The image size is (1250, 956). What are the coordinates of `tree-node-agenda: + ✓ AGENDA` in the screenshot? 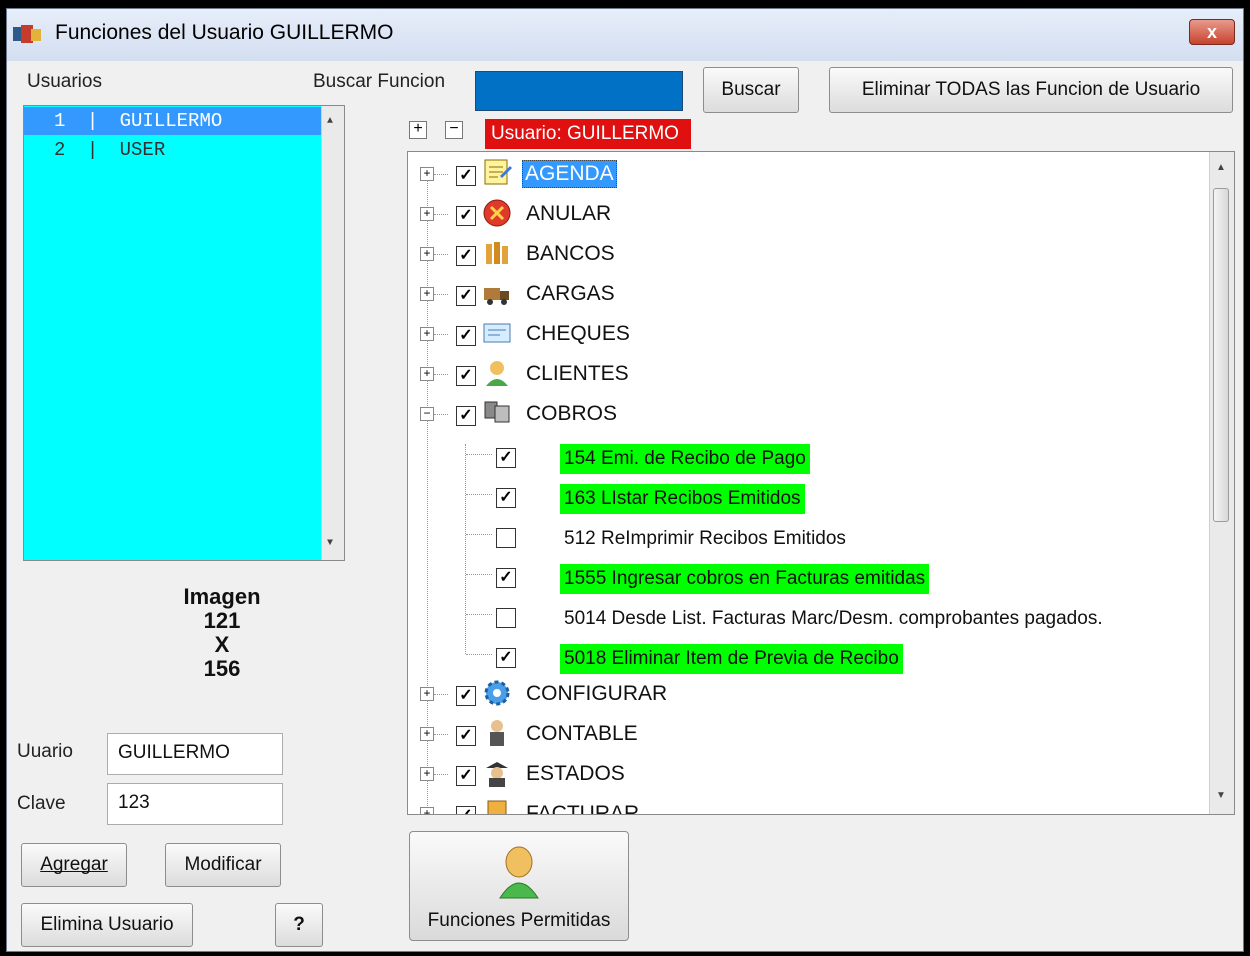 It's located at (808, 174).